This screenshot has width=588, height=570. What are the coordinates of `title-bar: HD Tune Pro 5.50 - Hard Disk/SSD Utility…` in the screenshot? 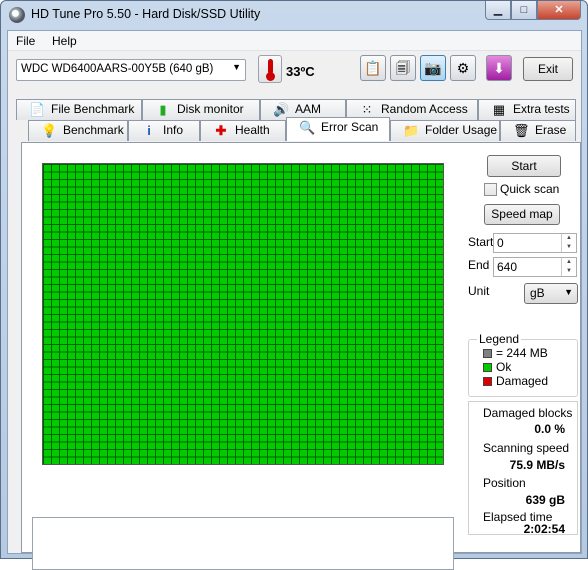 It's located at (294, 15).